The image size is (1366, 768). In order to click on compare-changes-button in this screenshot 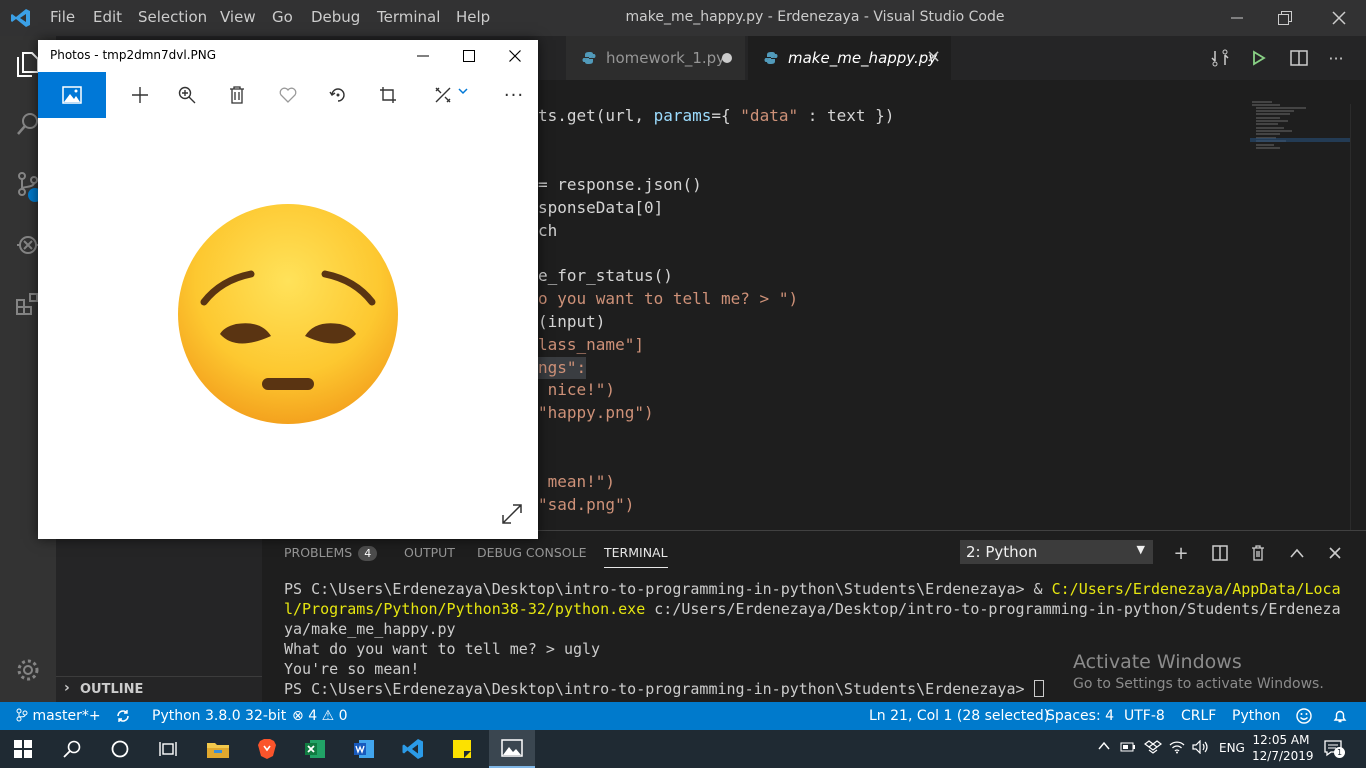, I will do `click(1220, 58)`.